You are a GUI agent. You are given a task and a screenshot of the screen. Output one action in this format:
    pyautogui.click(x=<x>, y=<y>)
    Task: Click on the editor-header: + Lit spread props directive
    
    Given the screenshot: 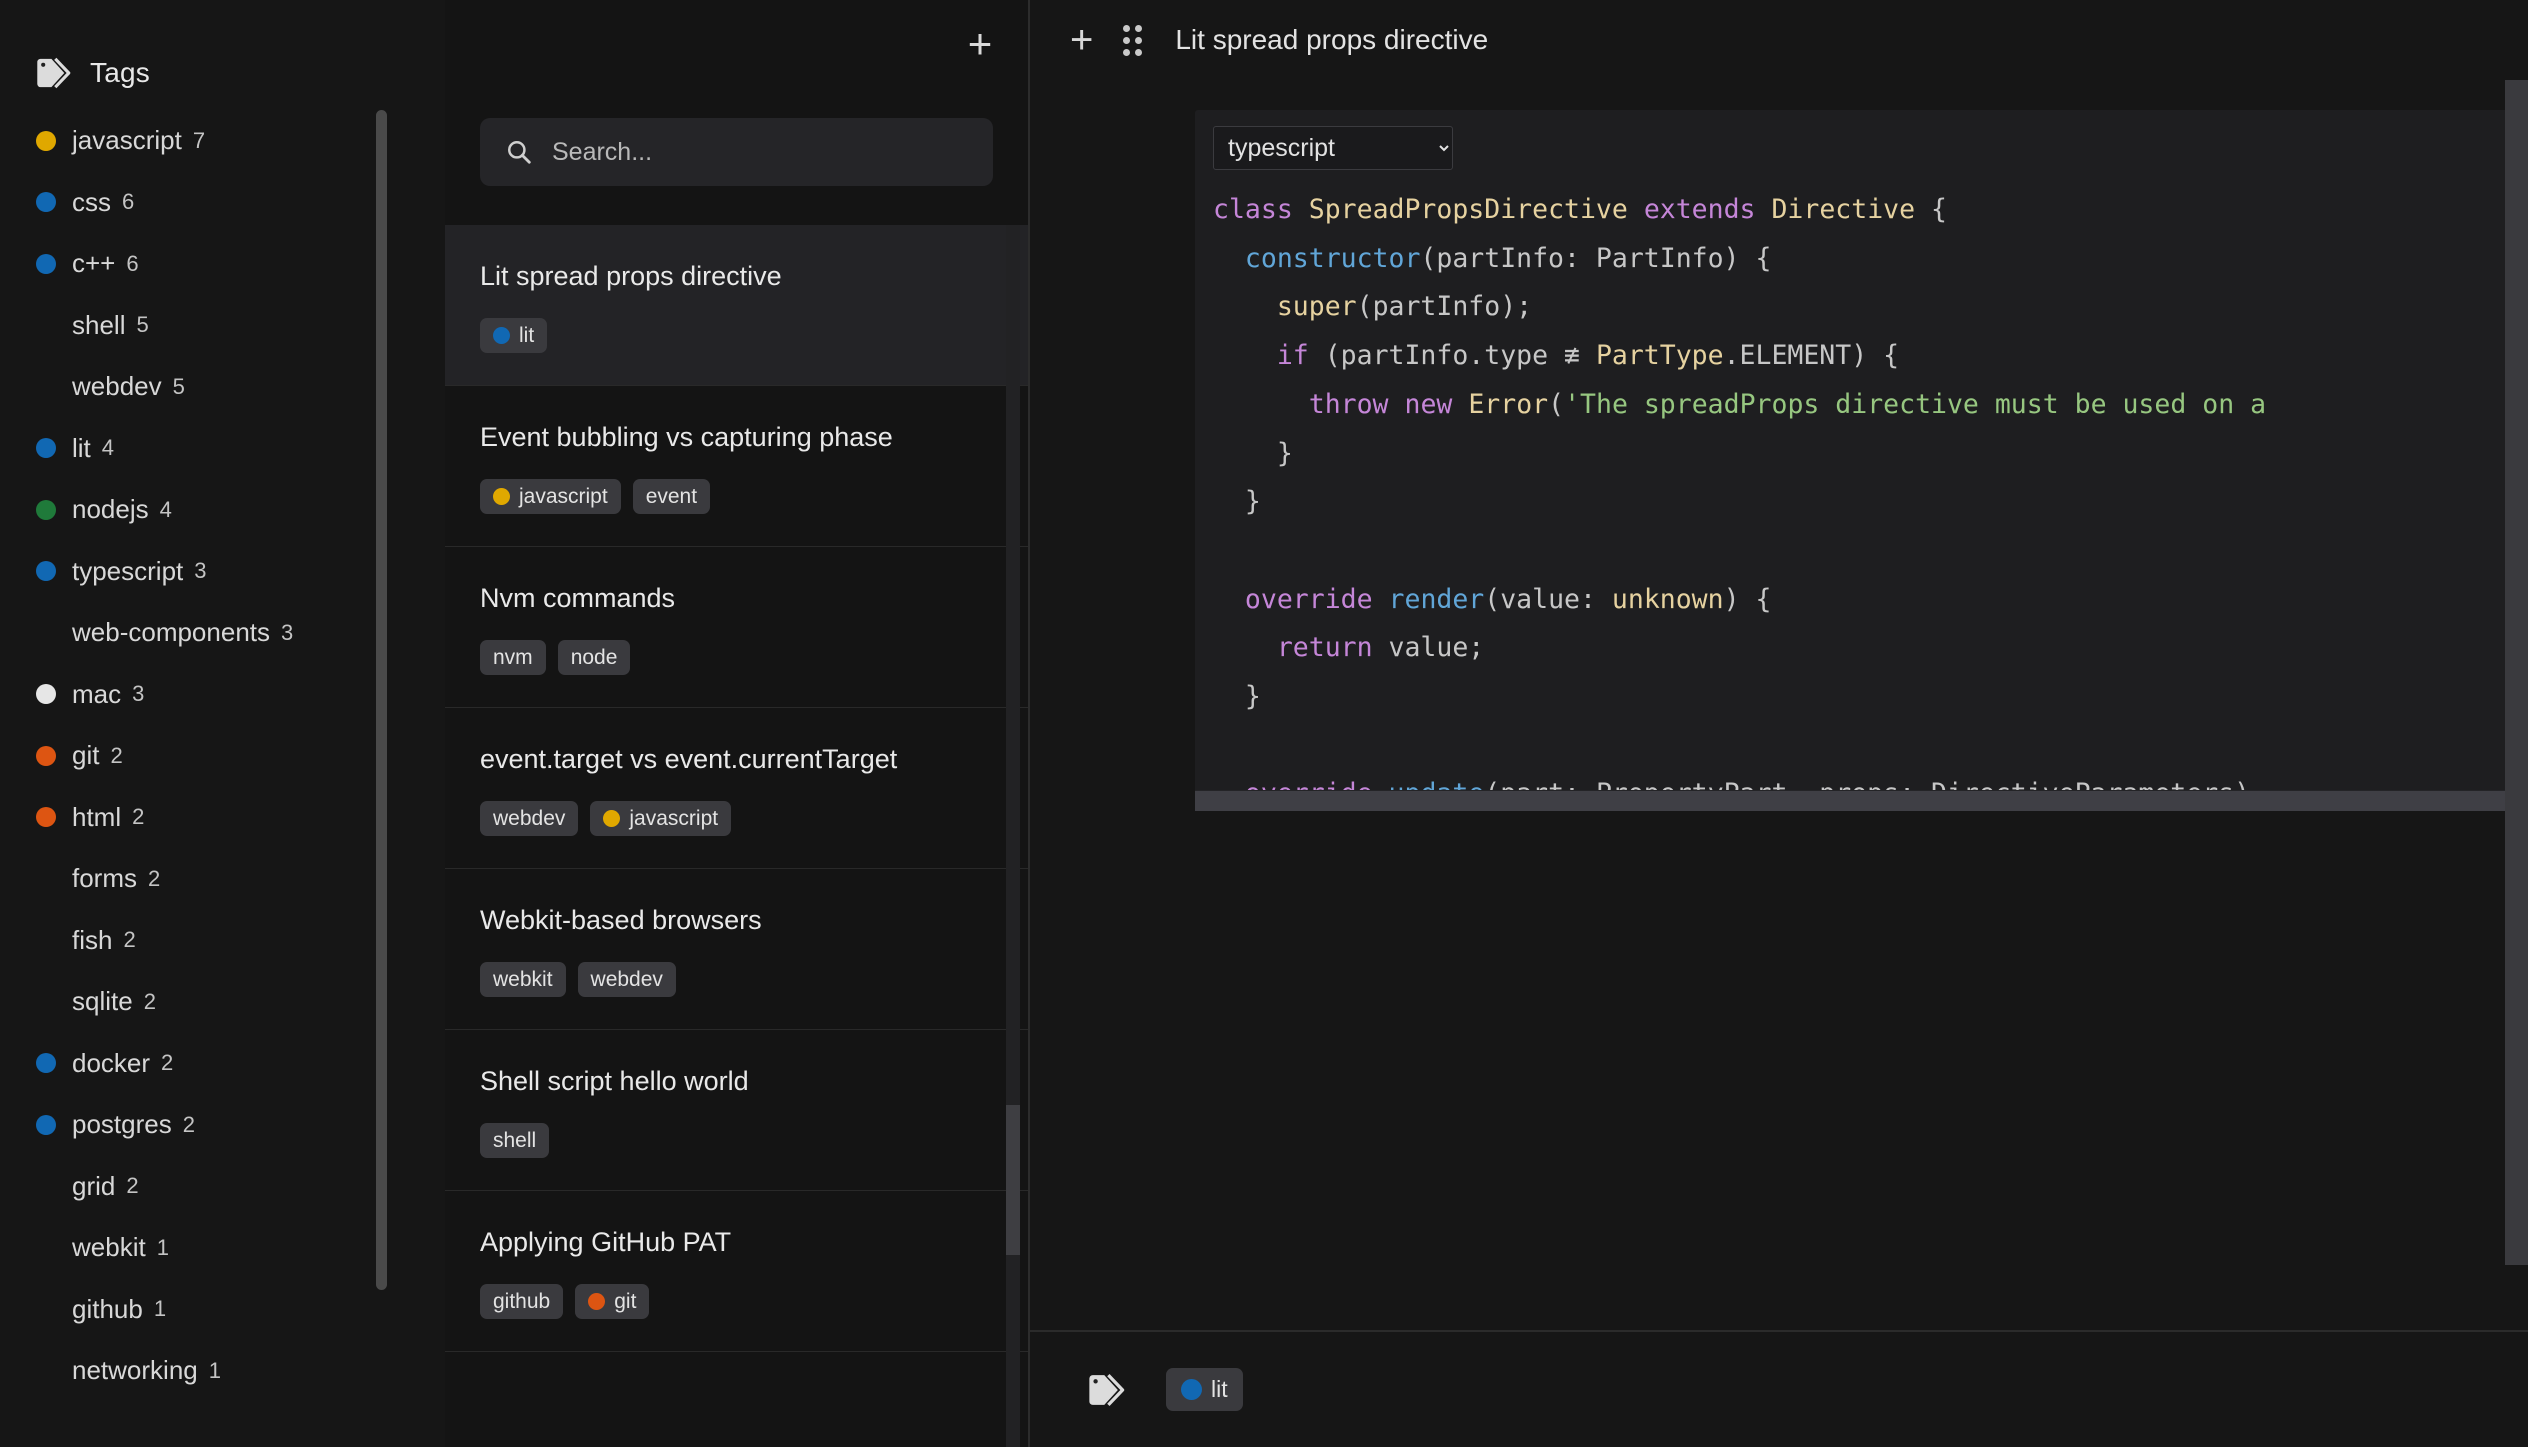 What is the action you would take?
    pyautogui.click(x=1779, y=40)
    